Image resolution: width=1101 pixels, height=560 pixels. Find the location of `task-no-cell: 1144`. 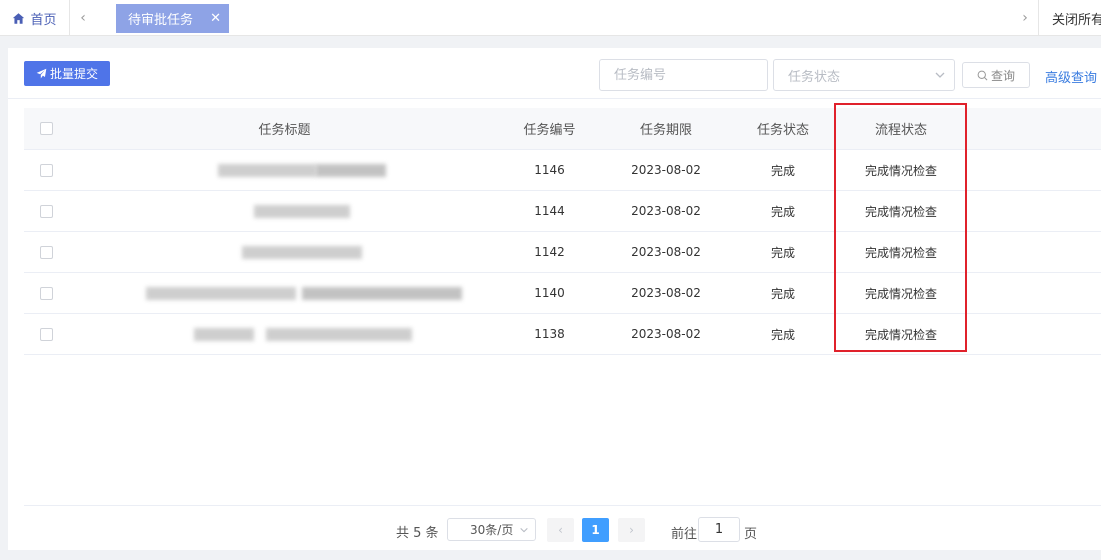

task-no-cell: 1144 is located at coordinates (549, 211).